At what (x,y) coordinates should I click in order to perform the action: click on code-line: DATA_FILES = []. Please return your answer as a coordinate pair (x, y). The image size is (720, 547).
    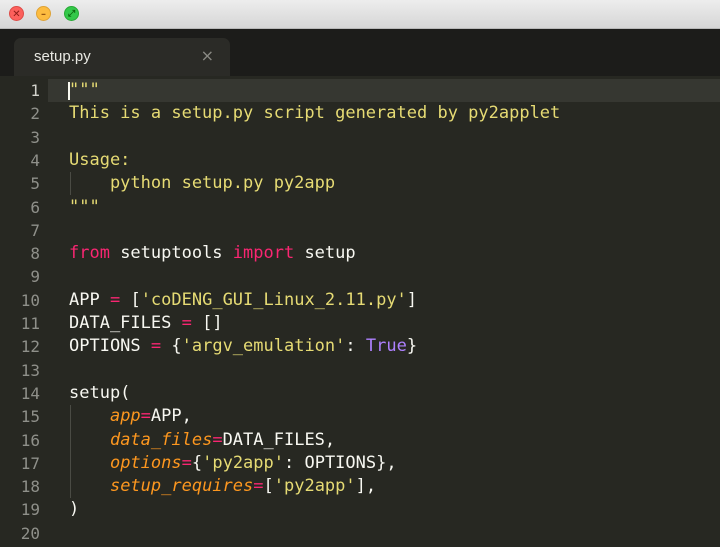
    Looking at the image, I should click on (146, 323).